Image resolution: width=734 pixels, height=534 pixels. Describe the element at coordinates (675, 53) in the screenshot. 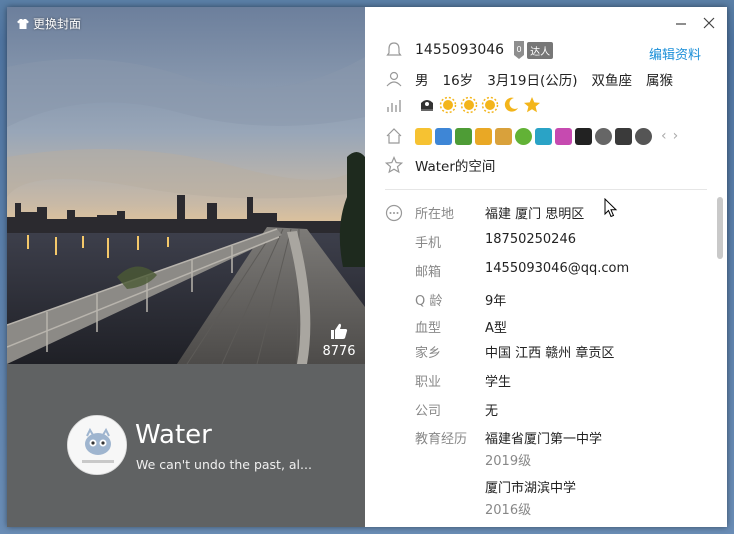

I see `edit-profile-link: 编辑资料` at that location.